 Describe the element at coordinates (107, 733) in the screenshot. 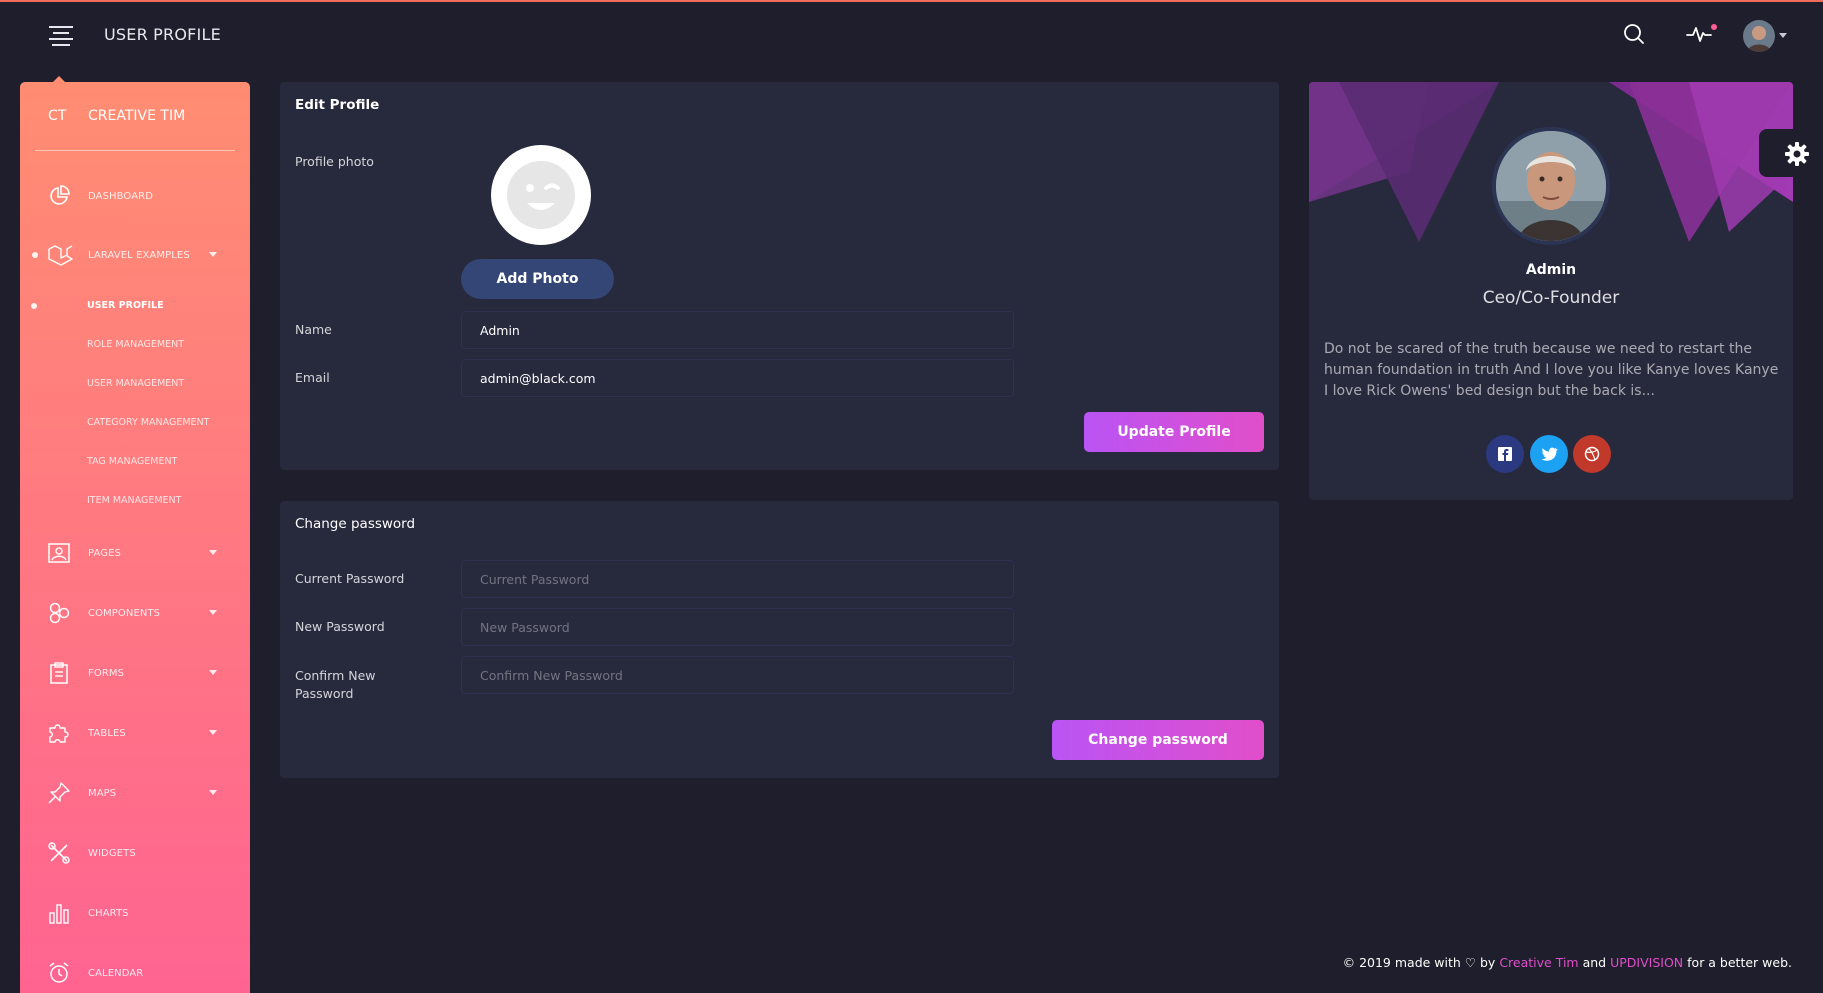

I see `sidebar-item-label: TABLES` at that location.